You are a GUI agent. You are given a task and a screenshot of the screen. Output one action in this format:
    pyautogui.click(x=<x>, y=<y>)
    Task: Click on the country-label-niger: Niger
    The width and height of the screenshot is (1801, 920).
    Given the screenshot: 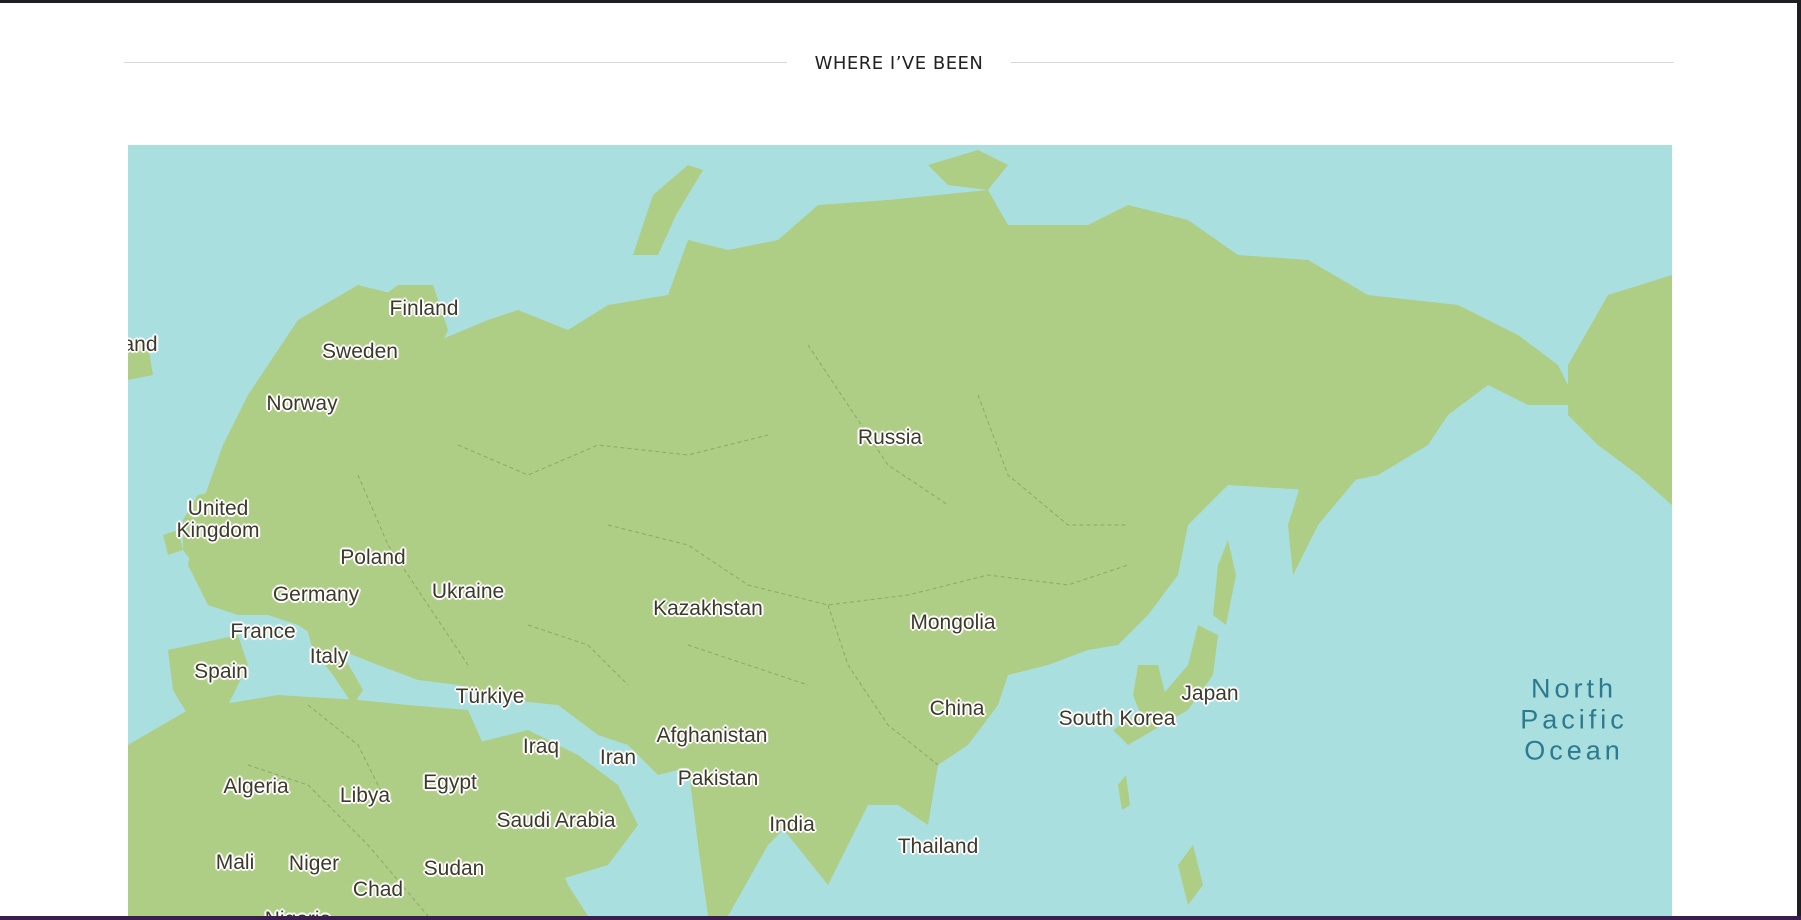 What is the action you would take?
    pyautogui.click(x=314, y=863)
    